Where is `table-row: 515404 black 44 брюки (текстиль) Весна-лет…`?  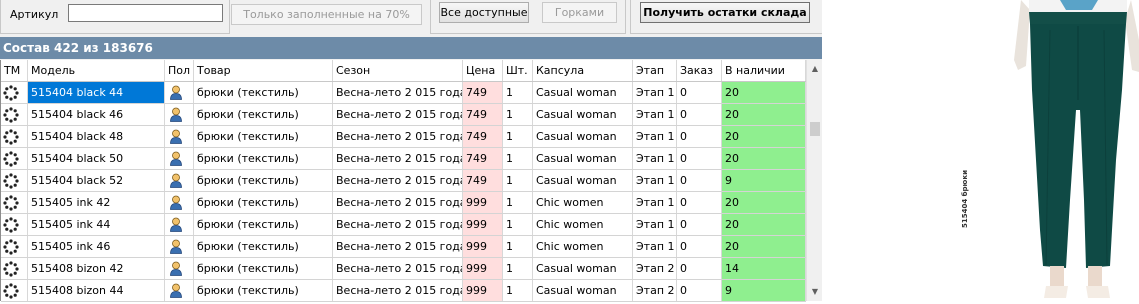
table-row: 515404 black 44 брюки (текстиль) Весна-лет… is located at coordinates (403, 93).